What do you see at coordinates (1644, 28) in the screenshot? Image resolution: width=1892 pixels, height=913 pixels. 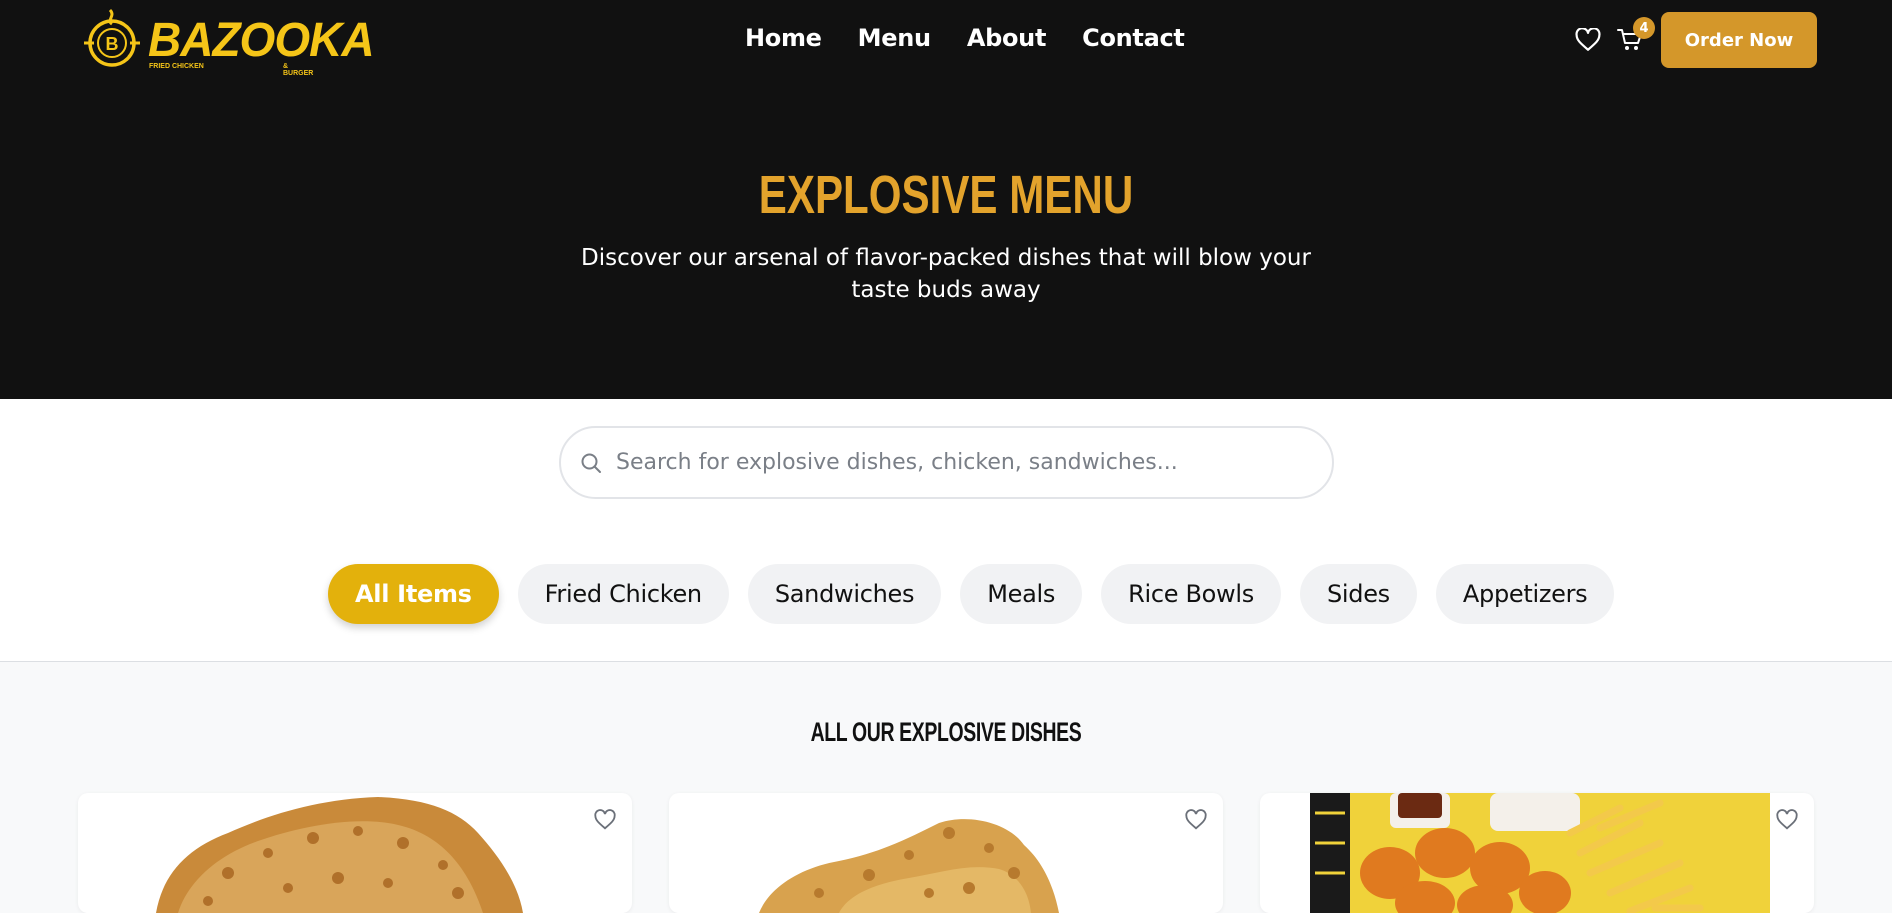 I see `cart-count-badge: 4` at bounding box center [1644, 28].